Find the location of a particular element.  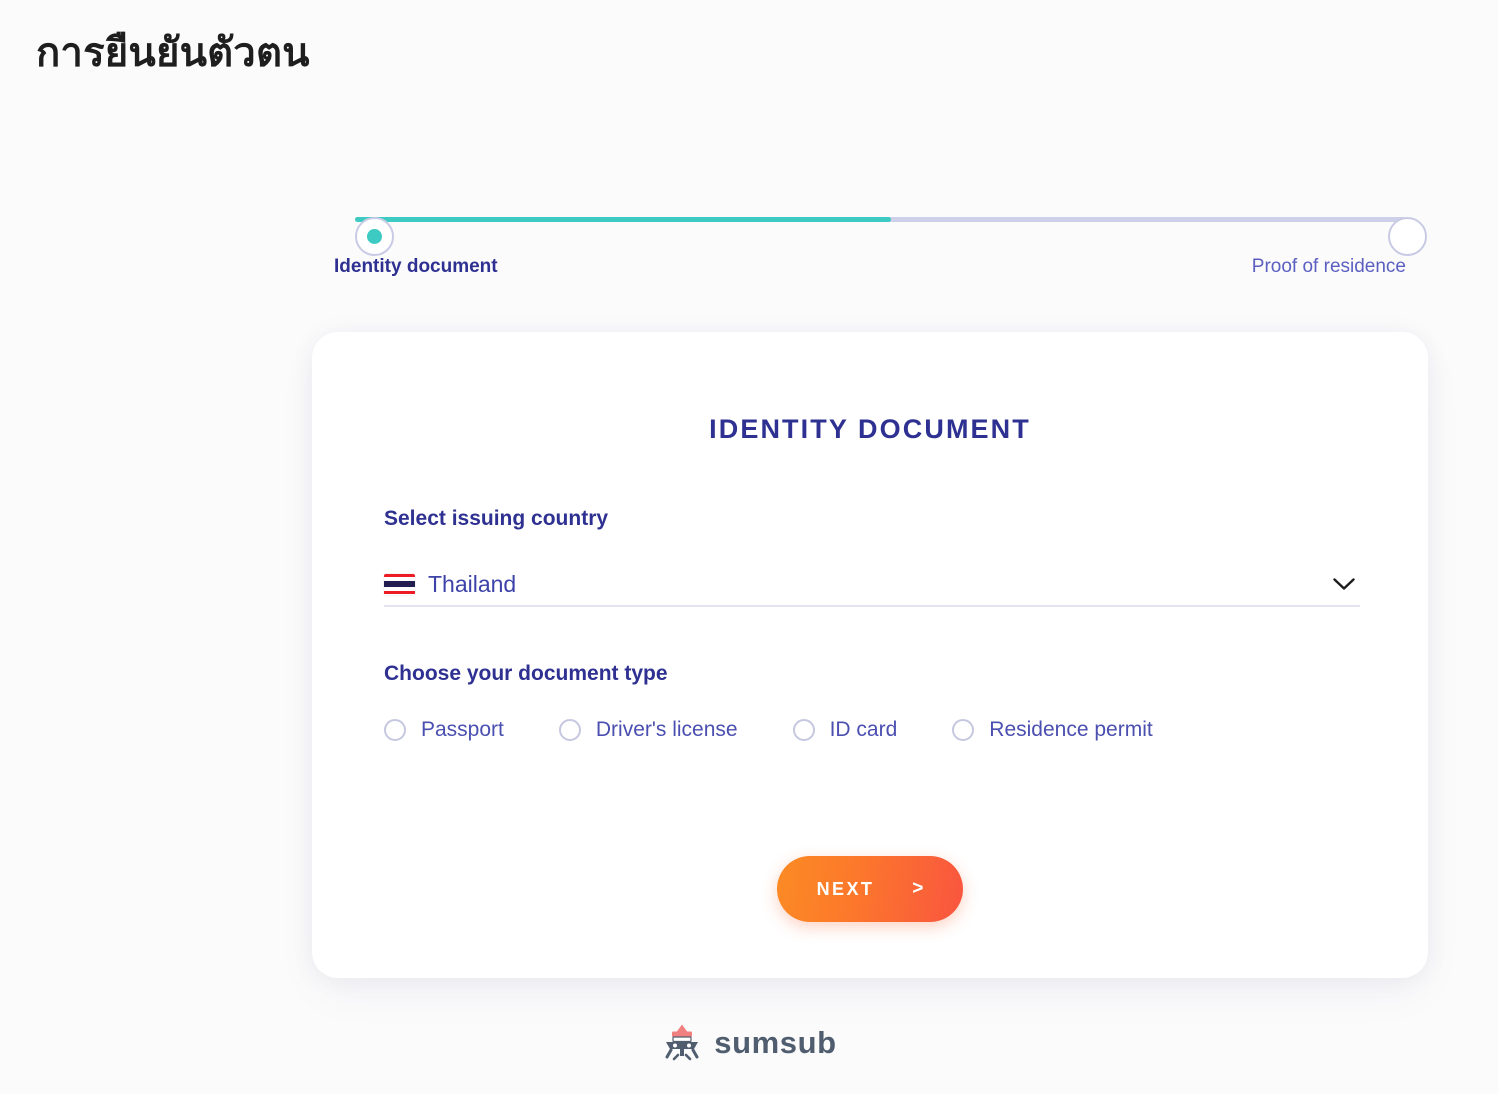

arrow-right-icon: > is located at coordinates (918, 888).